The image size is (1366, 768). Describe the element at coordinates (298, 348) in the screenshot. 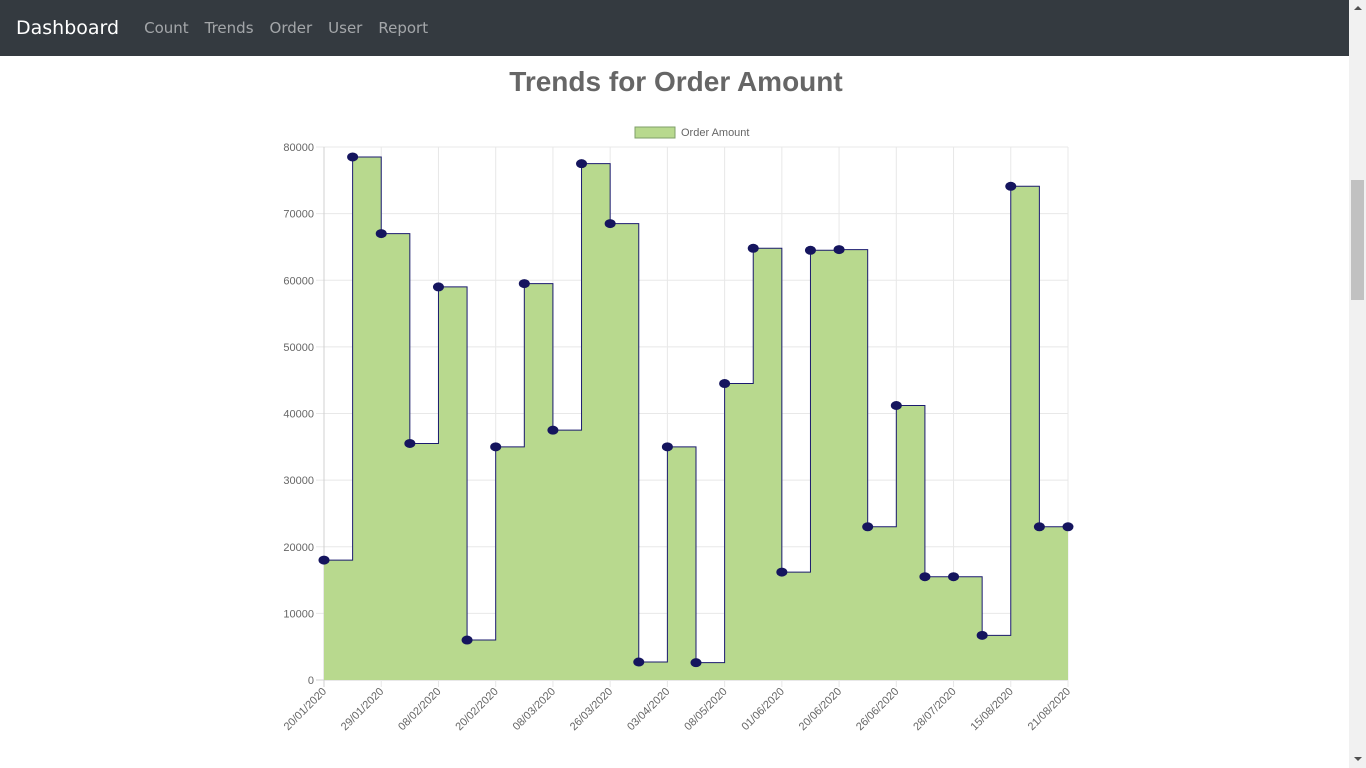

I see `y-tick-label: 50000` at that location.